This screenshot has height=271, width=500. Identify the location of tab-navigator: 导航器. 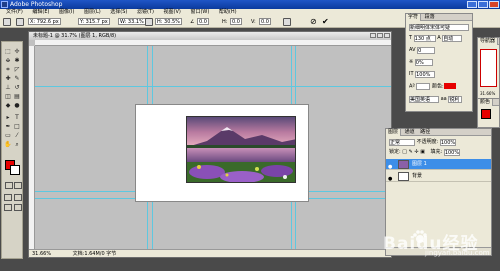
(488, 41).